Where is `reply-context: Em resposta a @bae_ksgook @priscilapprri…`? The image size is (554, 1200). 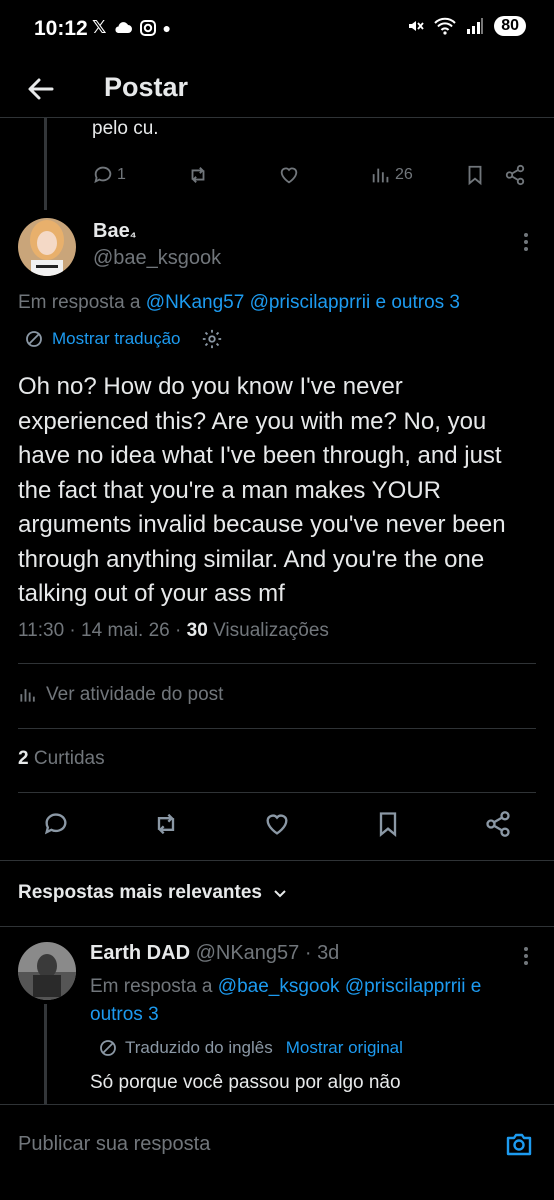
reply-context: Em resposta a @bae_ksgook @priscilapprri… is located at coordinates (315, 1001).